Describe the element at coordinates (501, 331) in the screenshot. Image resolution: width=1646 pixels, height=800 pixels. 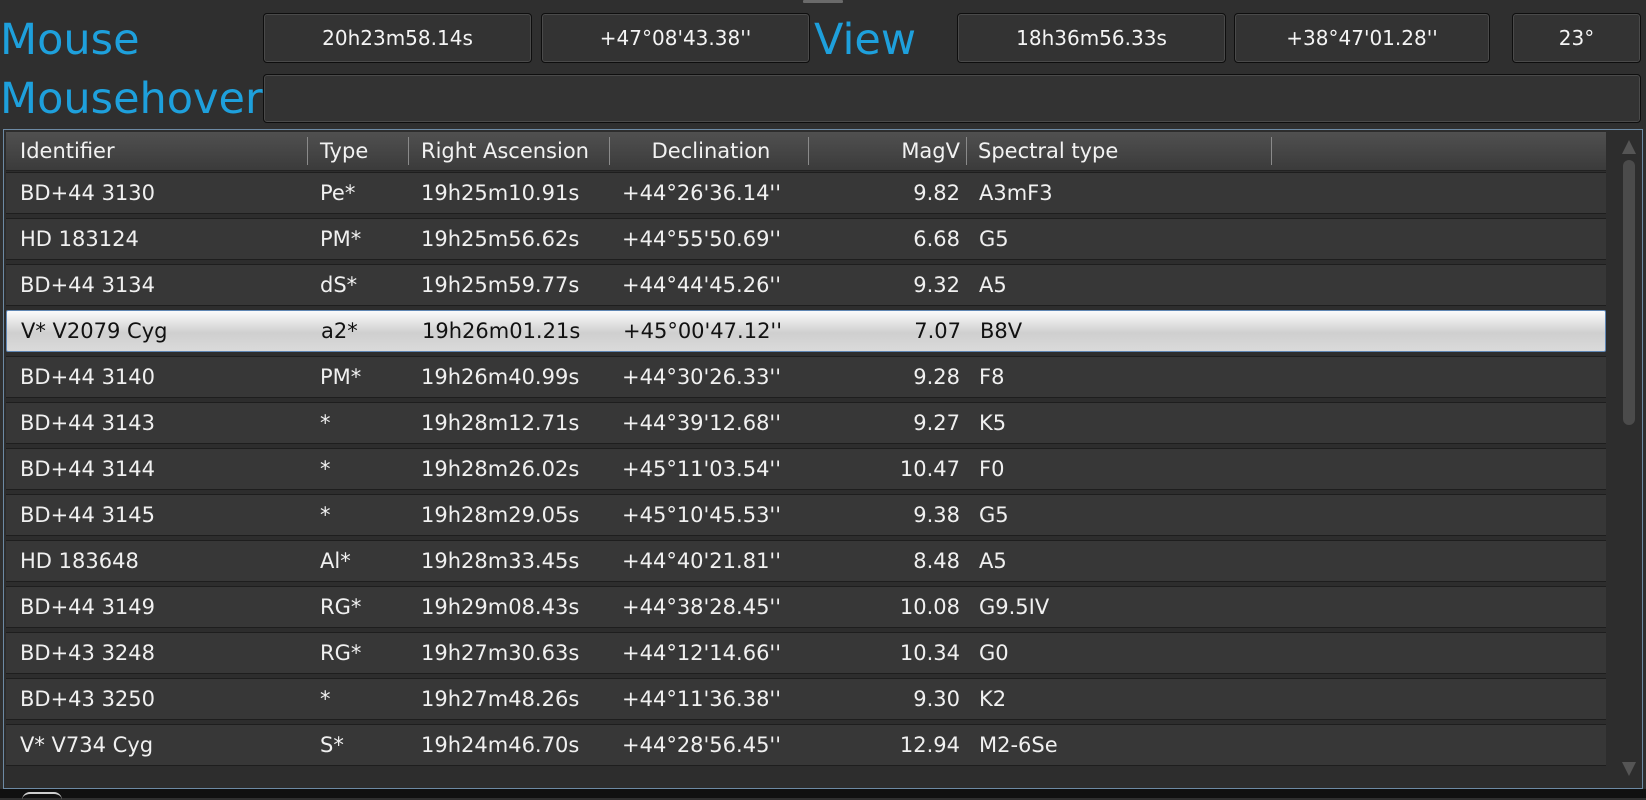
I see `cell-right-ascension: 19h26m01.21s` at that location.